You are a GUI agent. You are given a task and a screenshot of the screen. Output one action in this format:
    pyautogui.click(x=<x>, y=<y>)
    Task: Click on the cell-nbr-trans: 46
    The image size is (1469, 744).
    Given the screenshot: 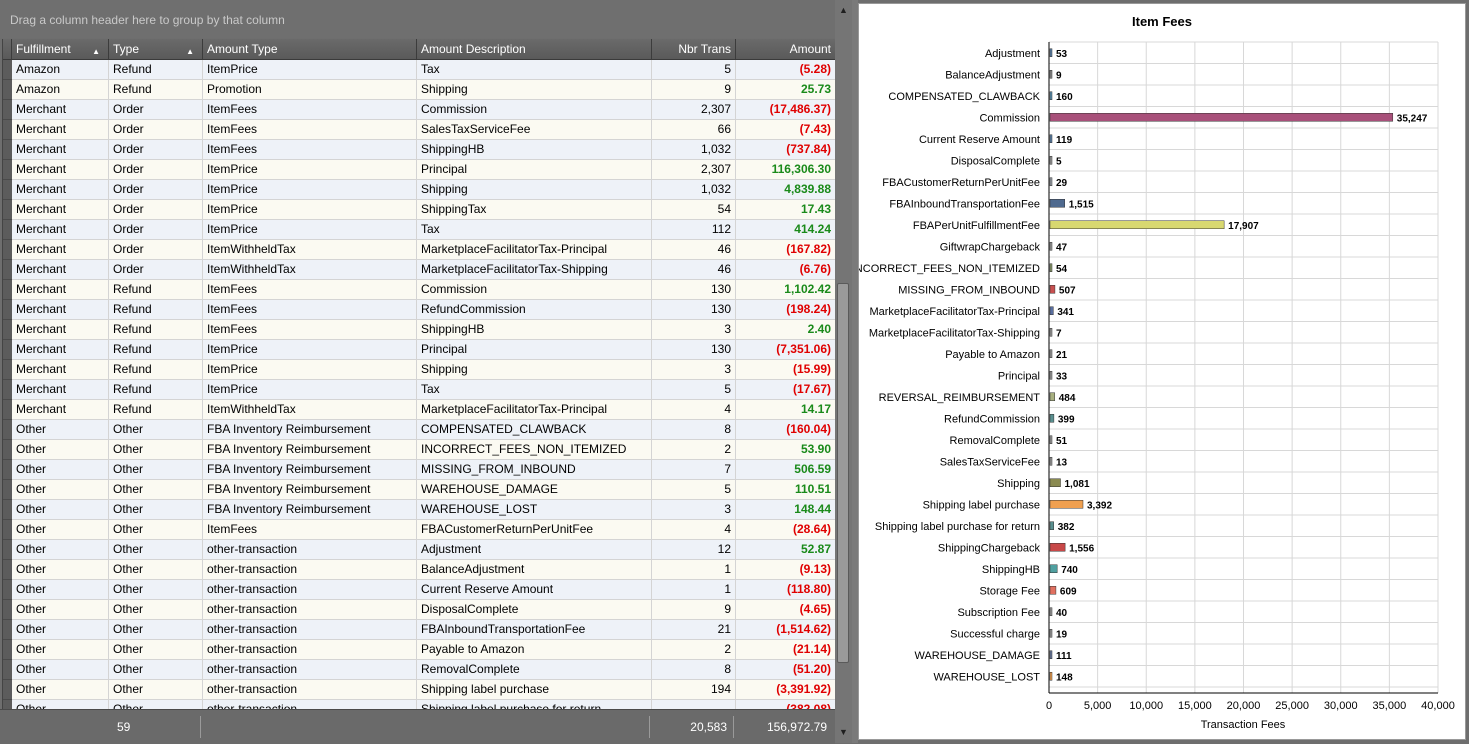 What is the action you would take?
    pyautogui.click(x=694, y=269)
    